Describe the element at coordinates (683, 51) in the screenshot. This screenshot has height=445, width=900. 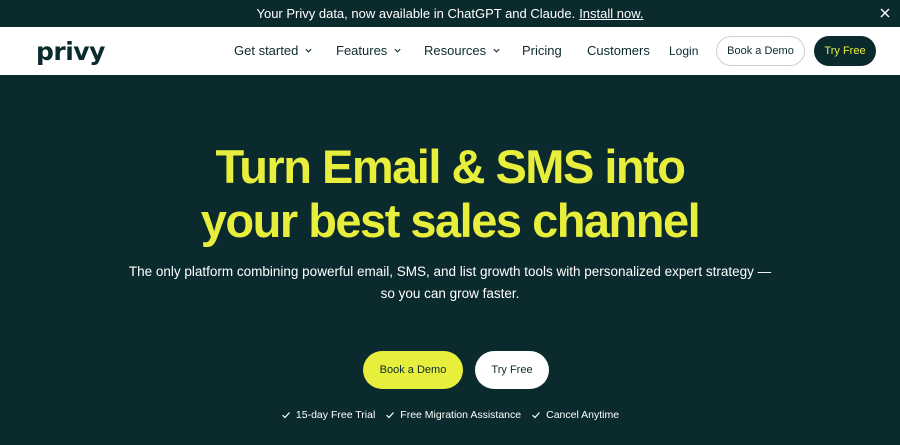
I see `login-link: Login` at that location.